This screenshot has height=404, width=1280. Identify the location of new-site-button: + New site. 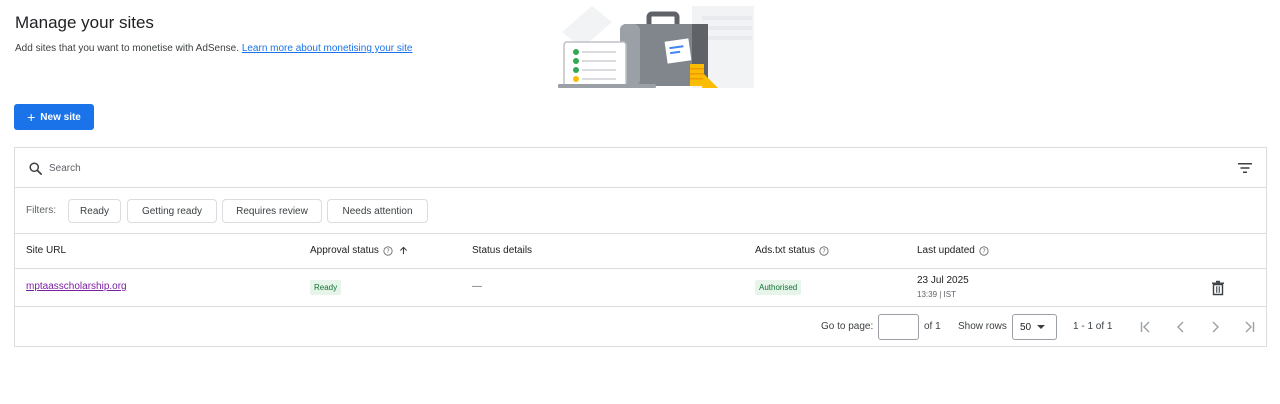
(54, 117).